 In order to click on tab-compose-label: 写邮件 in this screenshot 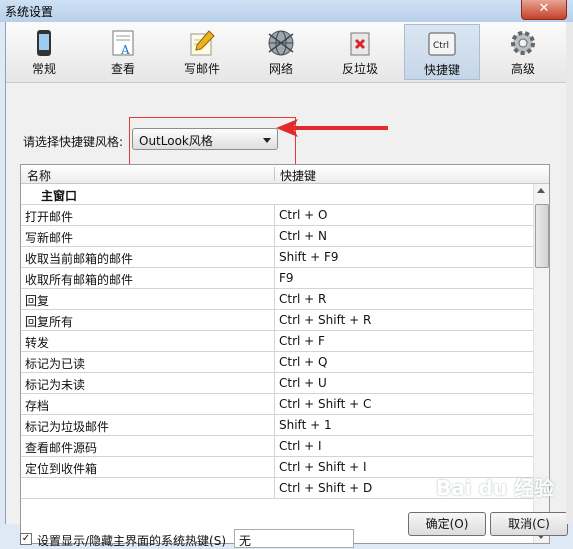, I will do `click(201, 69)`.